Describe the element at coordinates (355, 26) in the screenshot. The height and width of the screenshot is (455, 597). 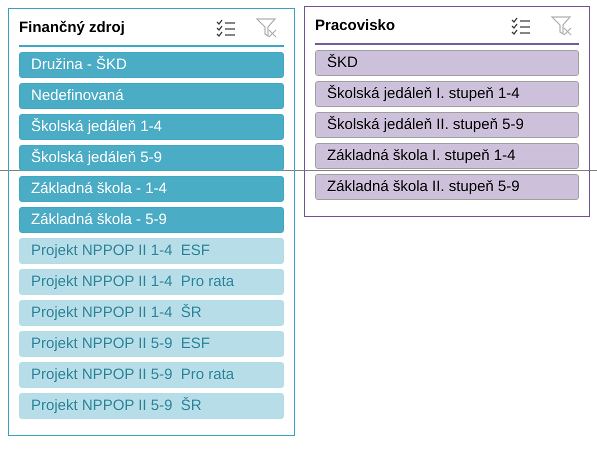
I see `slicer-title: Pracovisko` at that location.